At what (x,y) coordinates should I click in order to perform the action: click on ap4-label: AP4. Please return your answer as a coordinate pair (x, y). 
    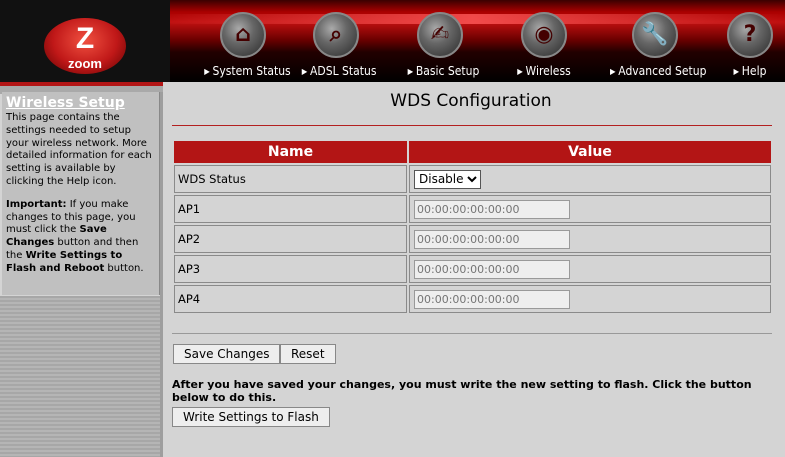
    Looking at the image, I should click on (290, 299).